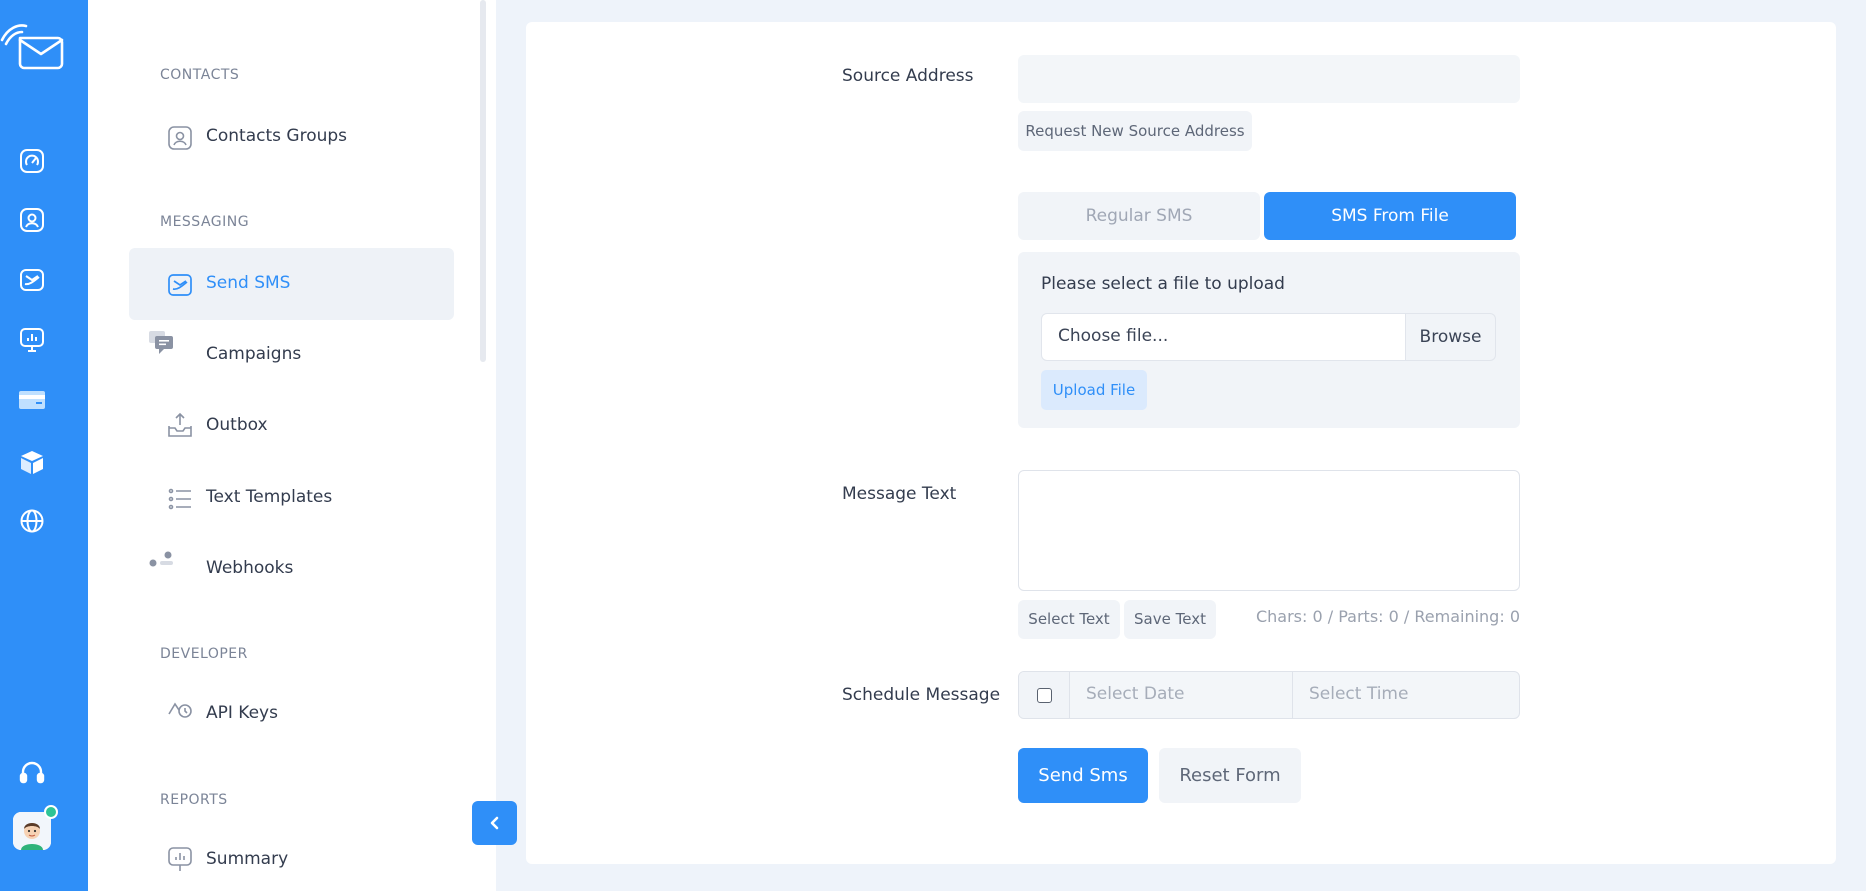 This screenshot has width=1866, height=891. I want to click on sidebar-item-campaigns: Campaigns, so click(291, 355).